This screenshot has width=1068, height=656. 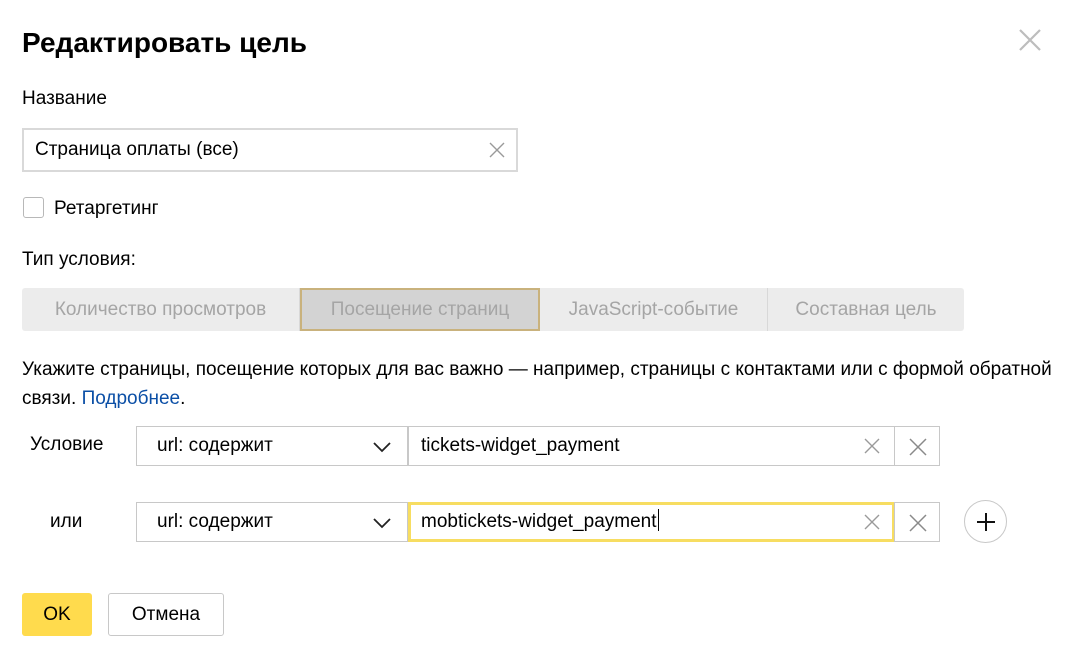 I want to click on condition-type-label: Тип условия:, so click(x=79, y=259).